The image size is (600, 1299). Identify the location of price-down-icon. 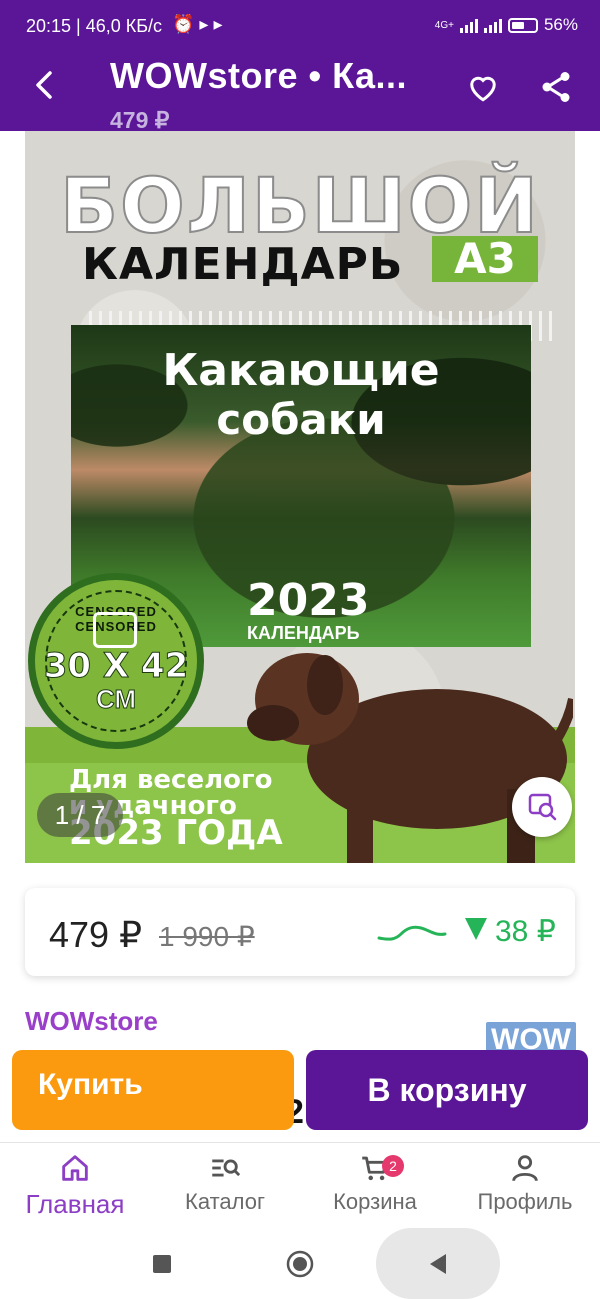
(476, 929).